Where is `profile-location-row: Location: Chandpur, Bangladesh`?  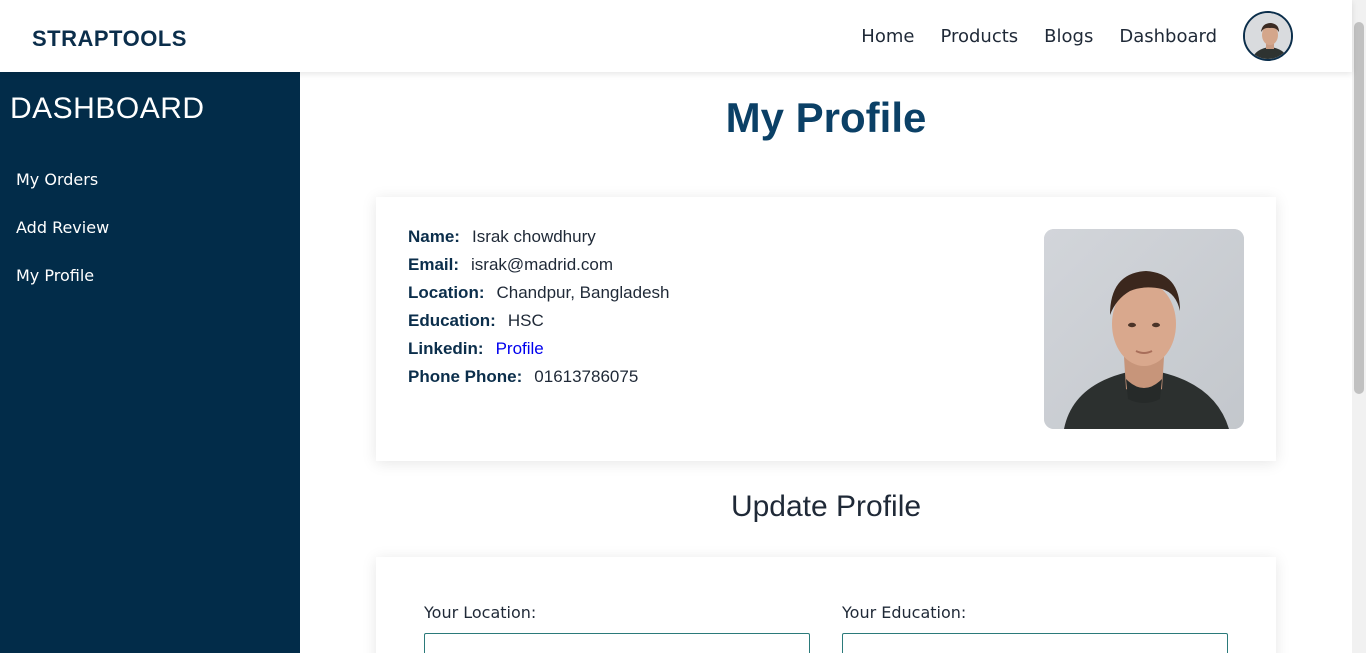 profile-location-row: Location: Chandpur, Bangladesh is located at coordinates (538, 293).